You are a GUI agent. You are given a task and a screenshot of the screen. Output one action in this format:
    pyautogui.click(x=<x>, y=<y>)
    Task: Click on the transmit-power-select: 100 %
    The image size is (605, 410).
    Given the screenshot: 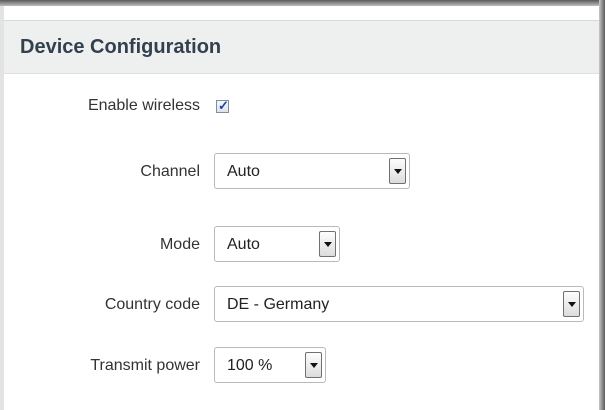 What is the action you would take?
    pyautogui.click(x=270, y=365)
    